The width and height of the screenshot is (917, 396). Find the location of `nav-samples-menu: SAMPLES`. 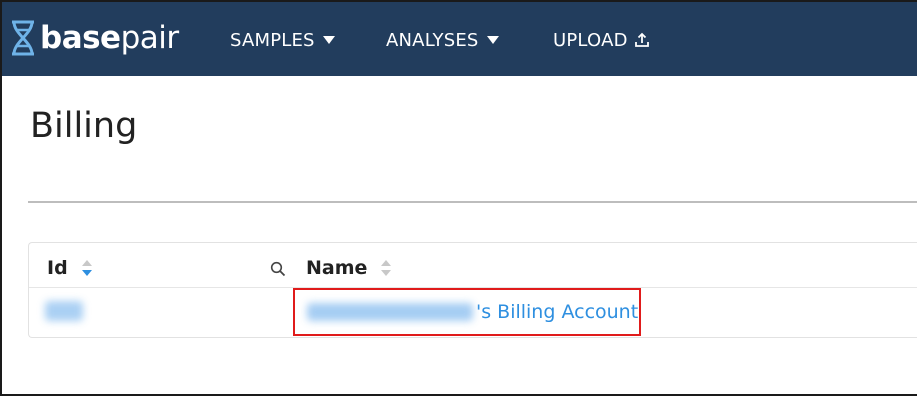

nav-samples-menu: SAMPLES is located at coordinates (282, 40).